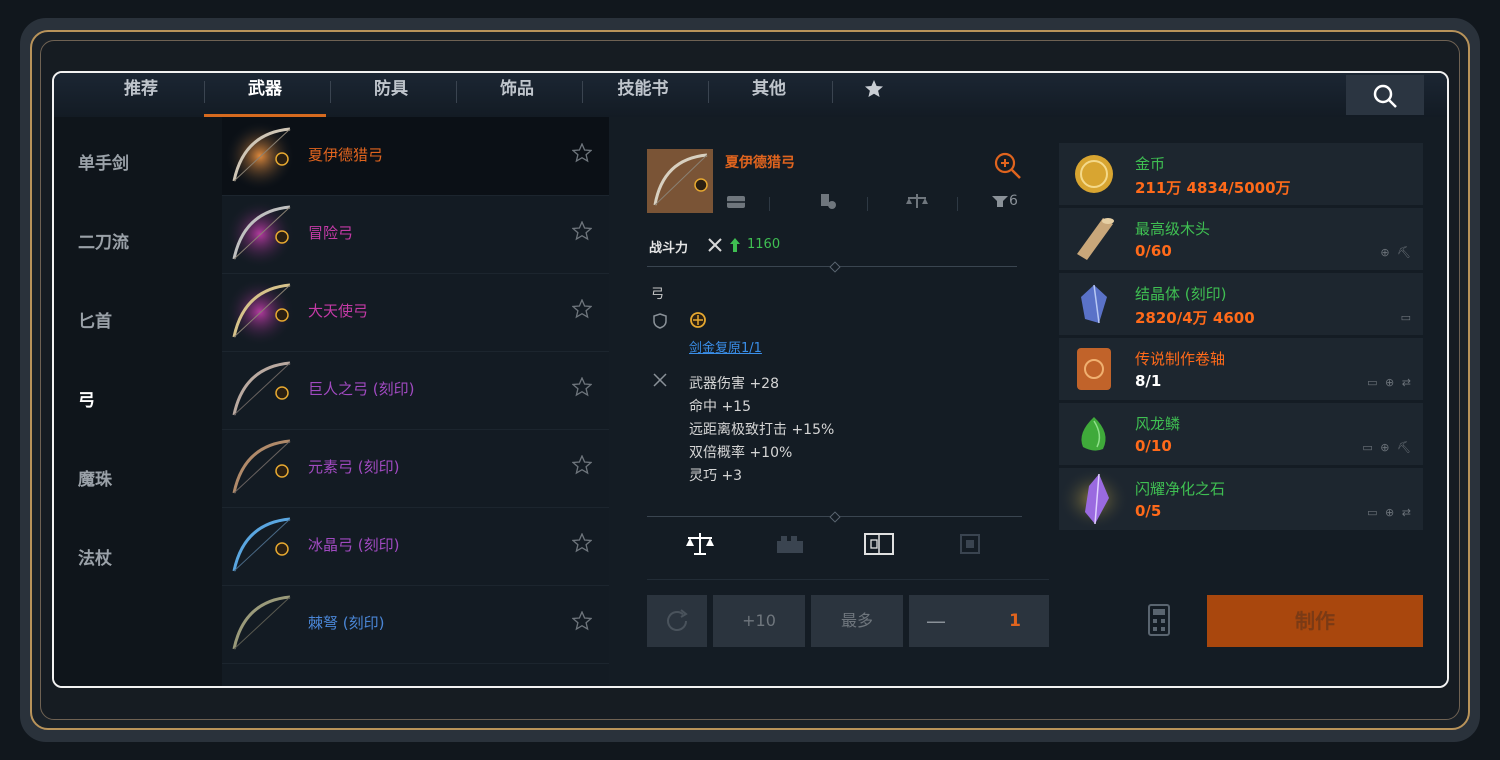  Describe the element at coordinates (828, 201) in the screenshot. I see `trade-icon` at that location.